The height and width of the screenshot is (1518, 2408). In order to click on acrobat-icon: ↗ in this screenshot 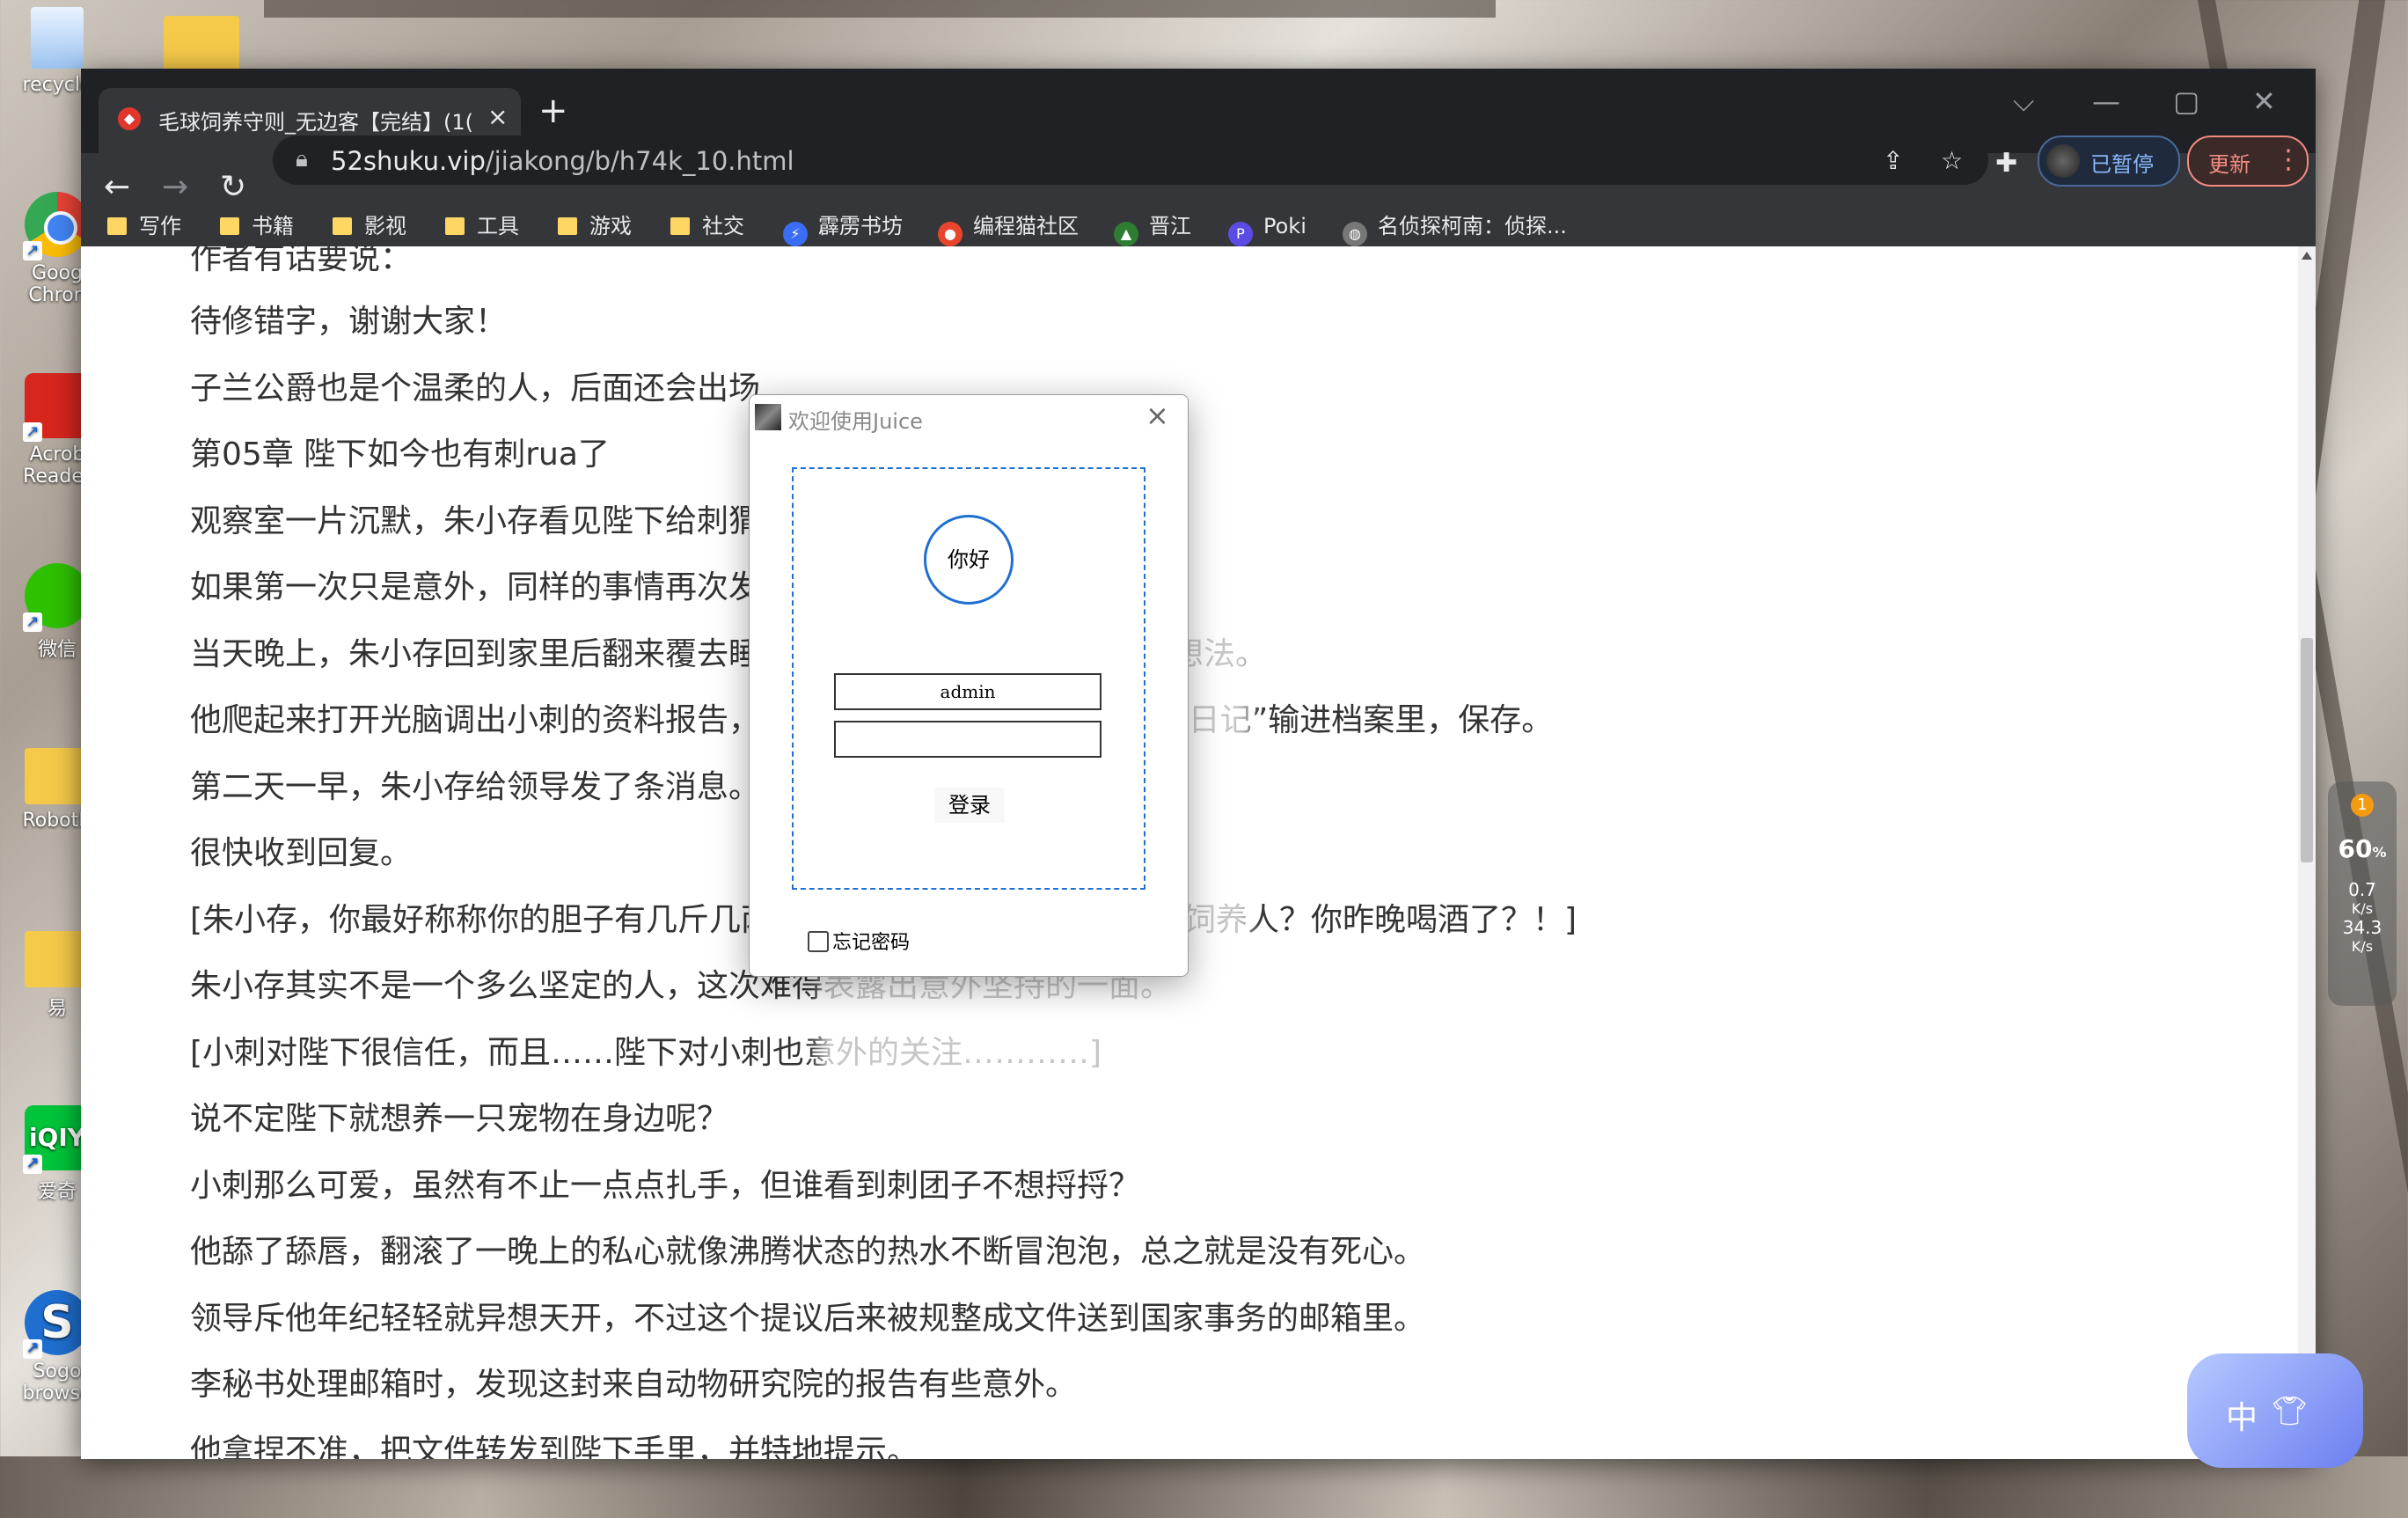, I will do `click(57, 408)`.